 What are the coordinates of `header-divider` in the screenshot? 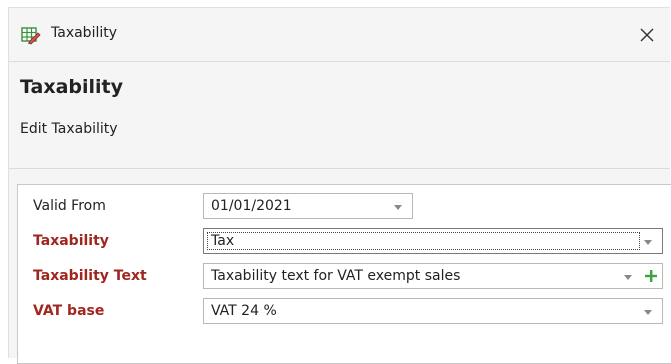 It's located at (339, 168).